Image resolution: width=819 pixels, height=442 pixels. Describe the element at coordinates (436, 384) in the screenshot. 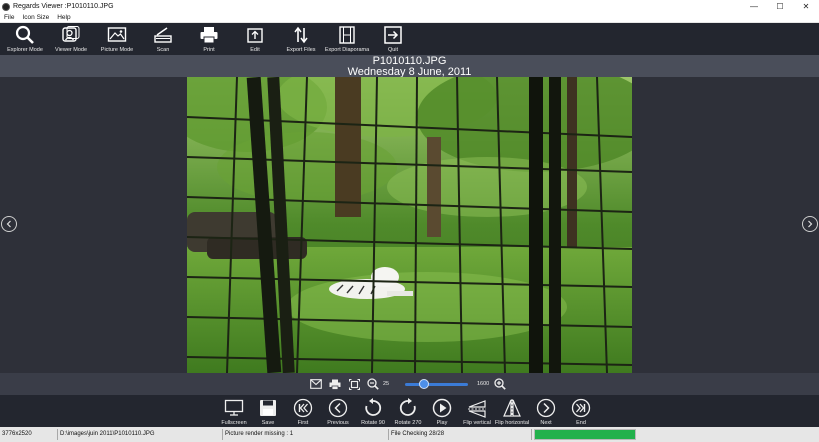

I see `zoom-slider-track` at that location.